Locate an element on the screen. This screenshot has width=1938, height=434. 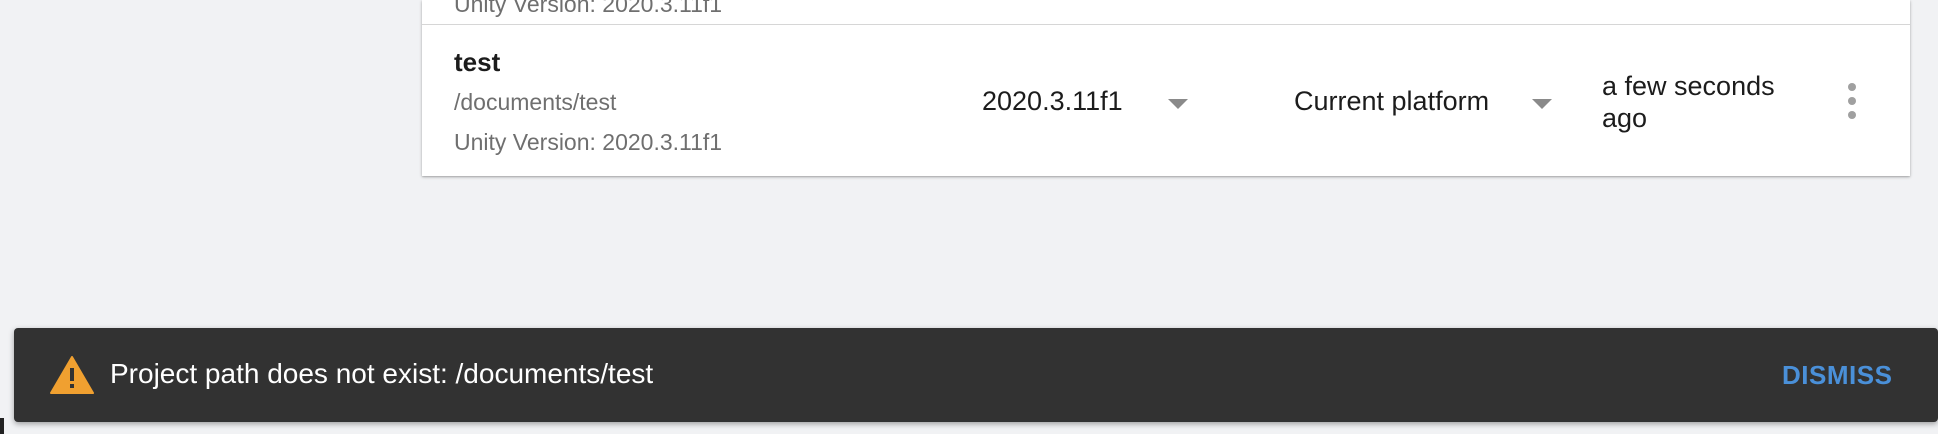
unity-version-selected: 2020.3.11f1 is located at coordinates (1052, 101).